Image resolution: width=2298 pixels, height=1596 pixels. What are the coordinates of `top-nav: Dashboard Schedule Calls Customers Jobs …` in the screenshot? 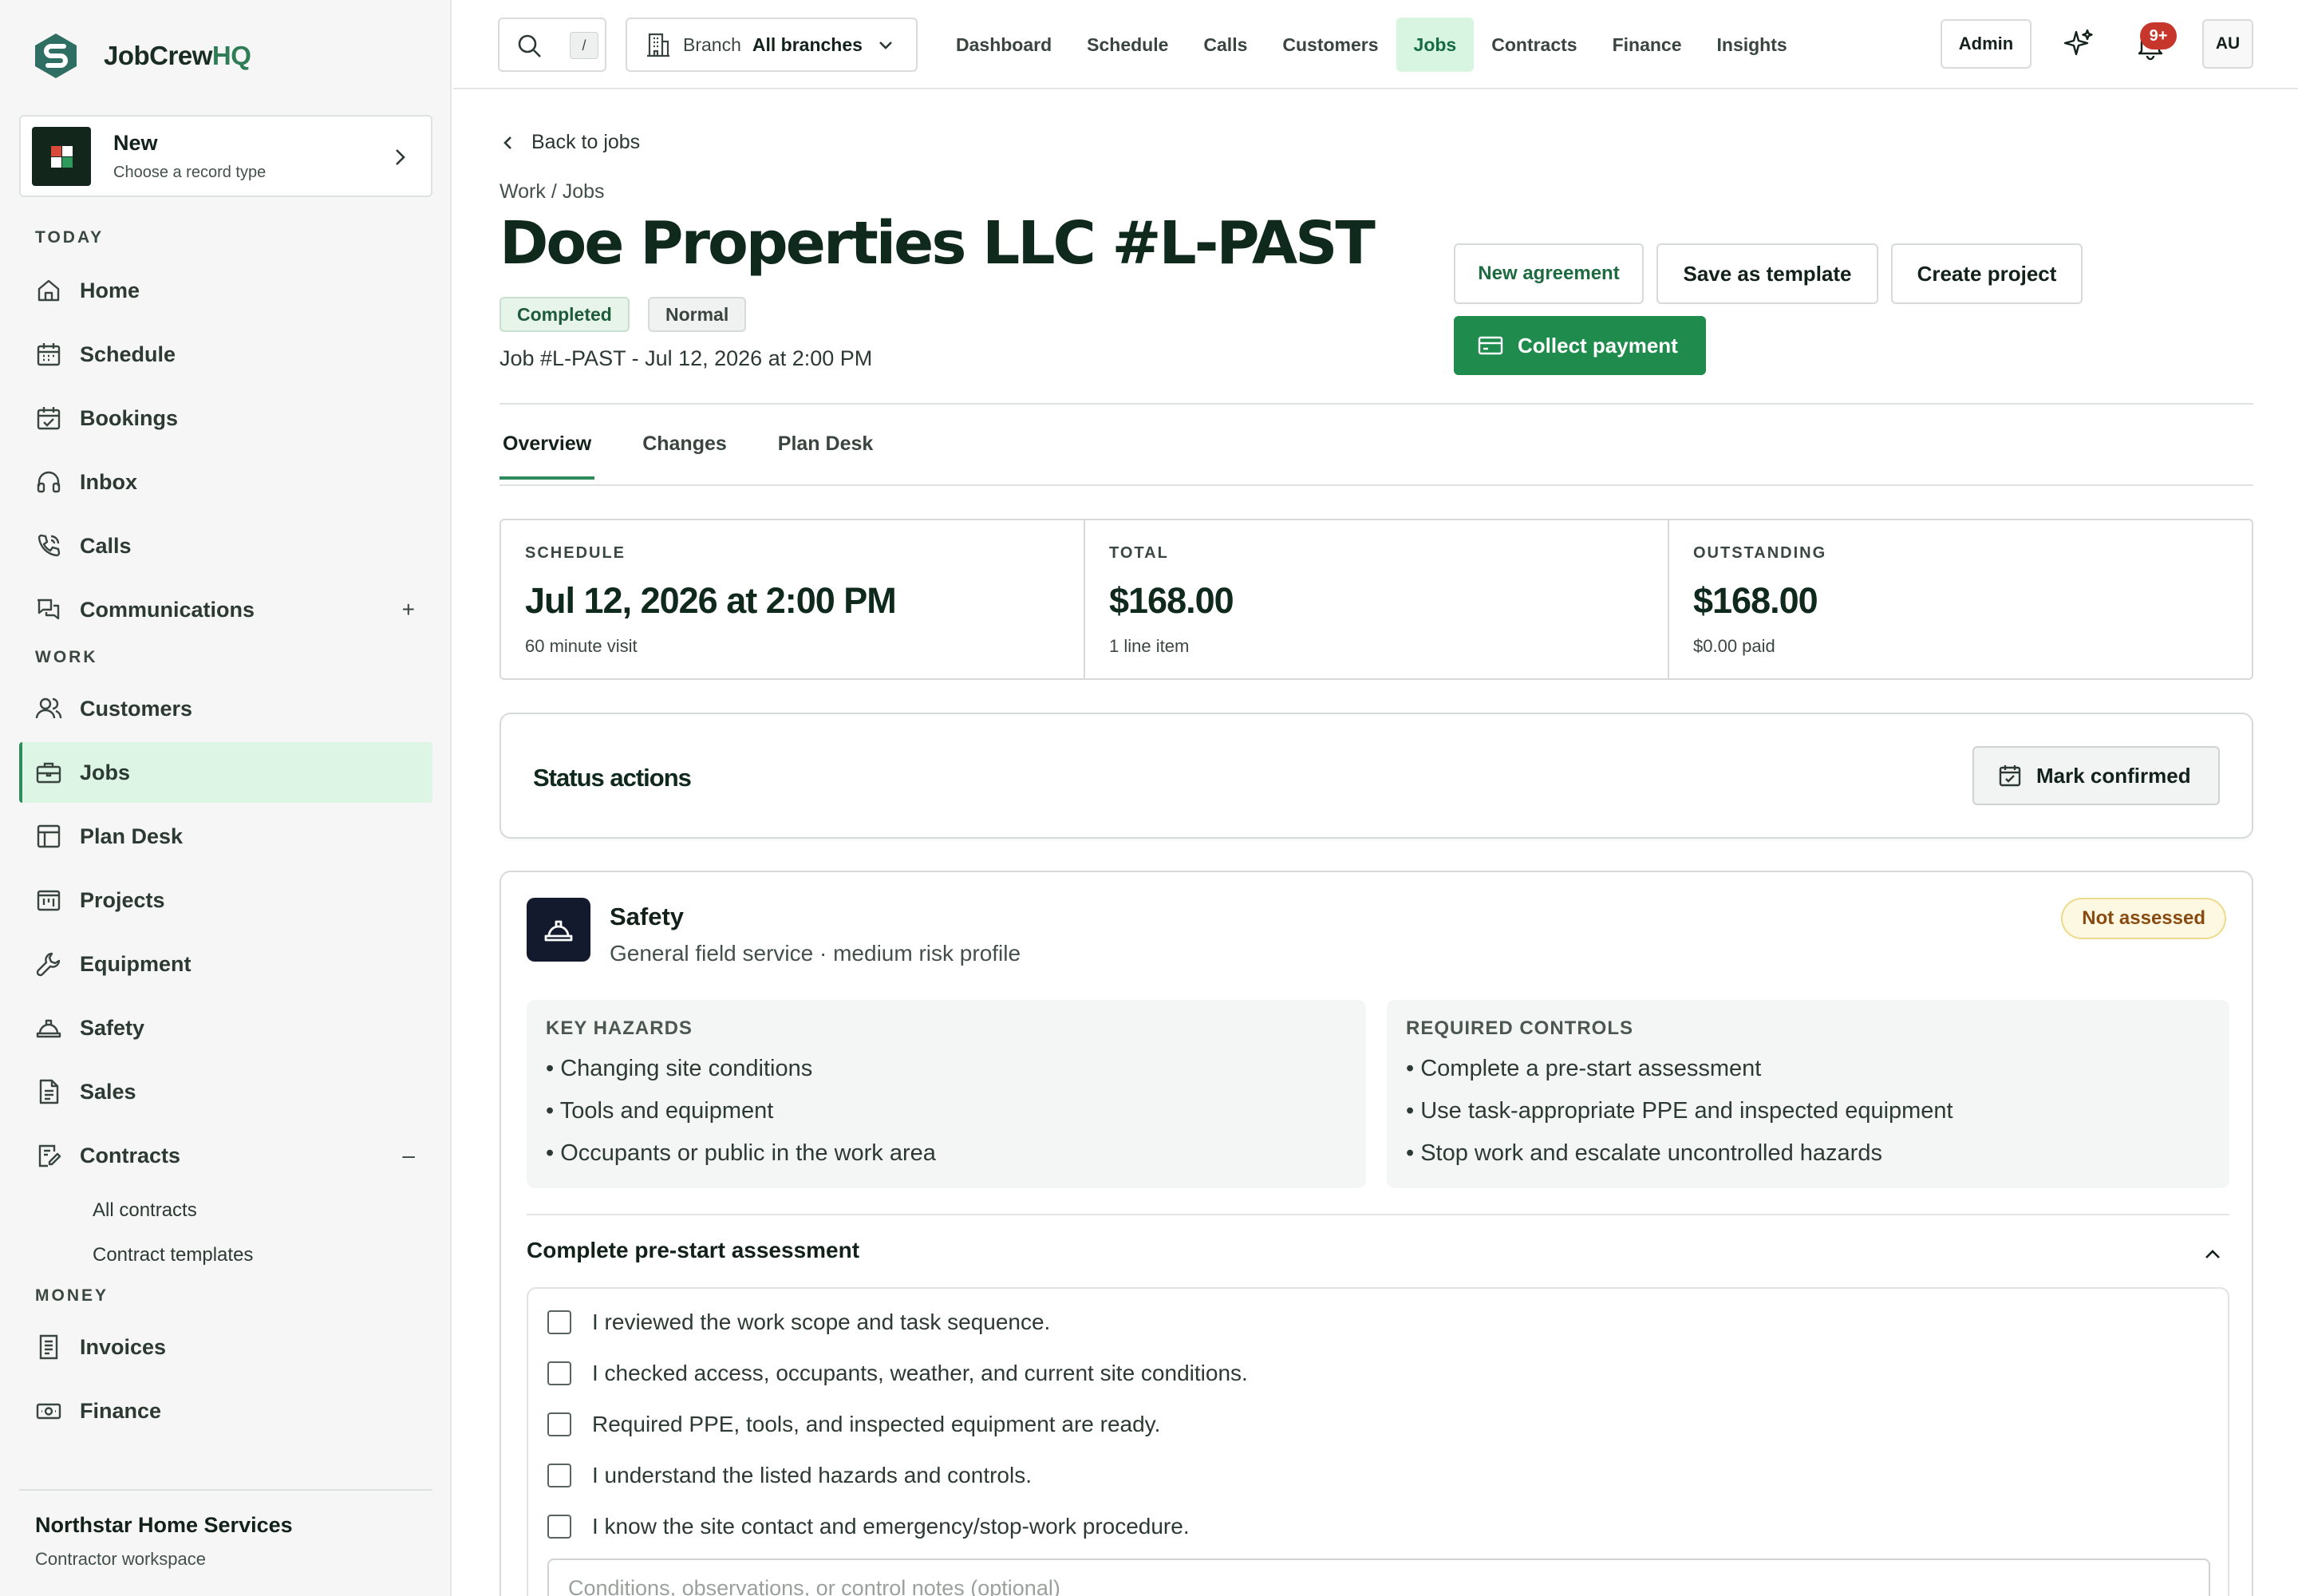 It's located at (1371, 45).